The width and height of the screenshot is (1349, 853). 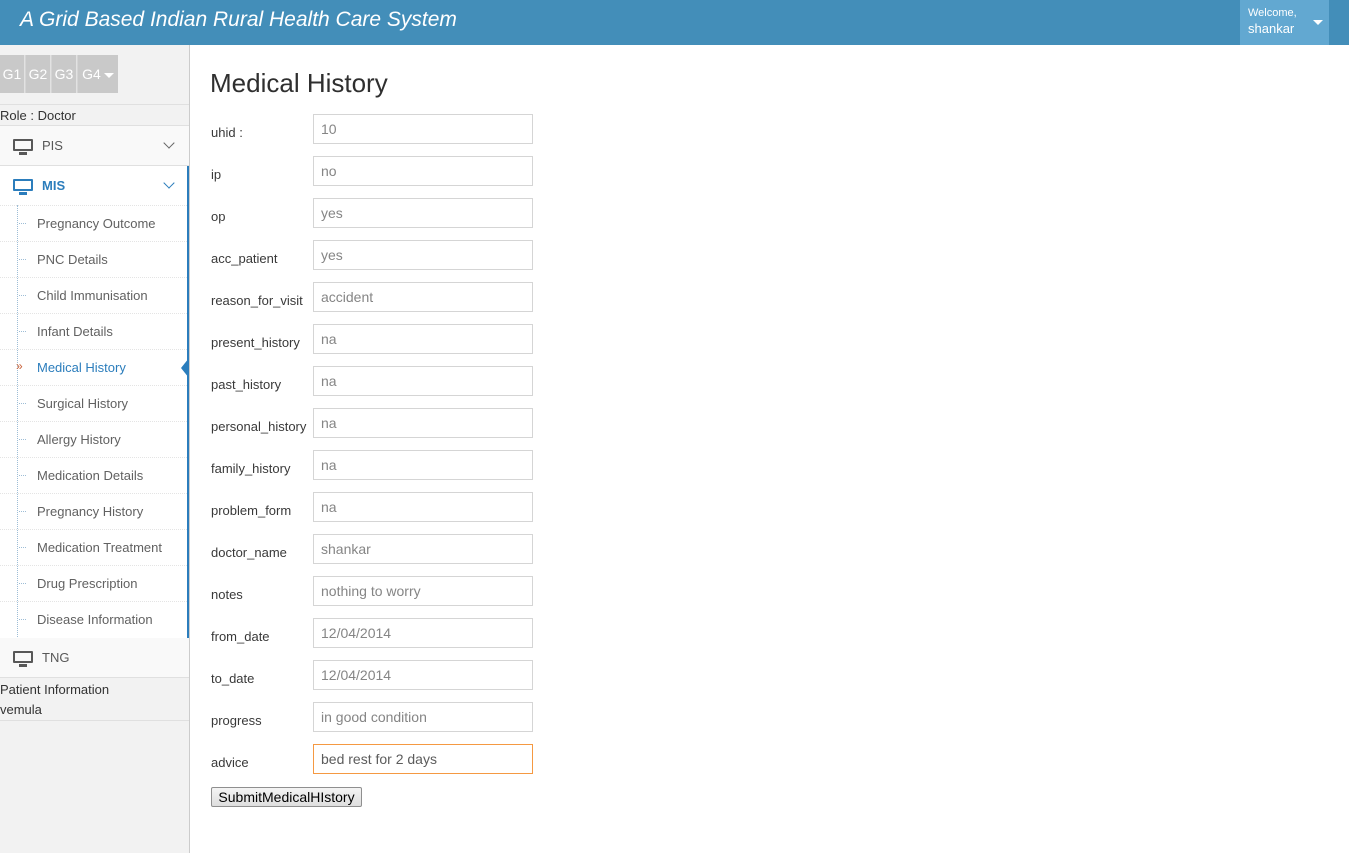 I want to click on form-row-from-date: from_date, so click(x=376, y=633).